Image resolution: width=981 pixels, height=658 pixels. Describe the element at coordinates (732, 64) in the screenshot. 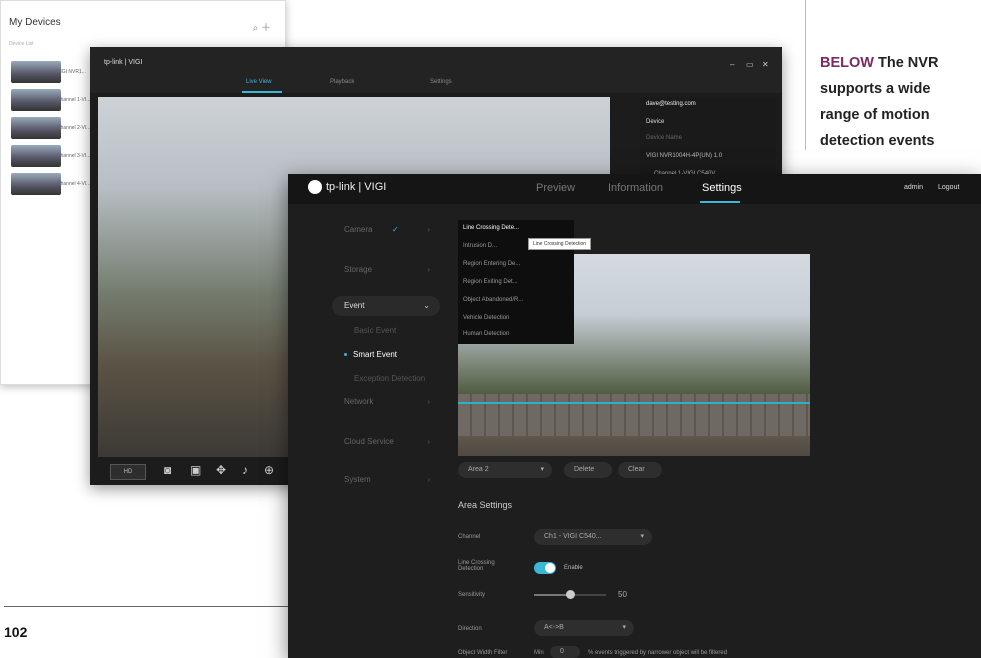

I see `minimize-icon: –` at that location.